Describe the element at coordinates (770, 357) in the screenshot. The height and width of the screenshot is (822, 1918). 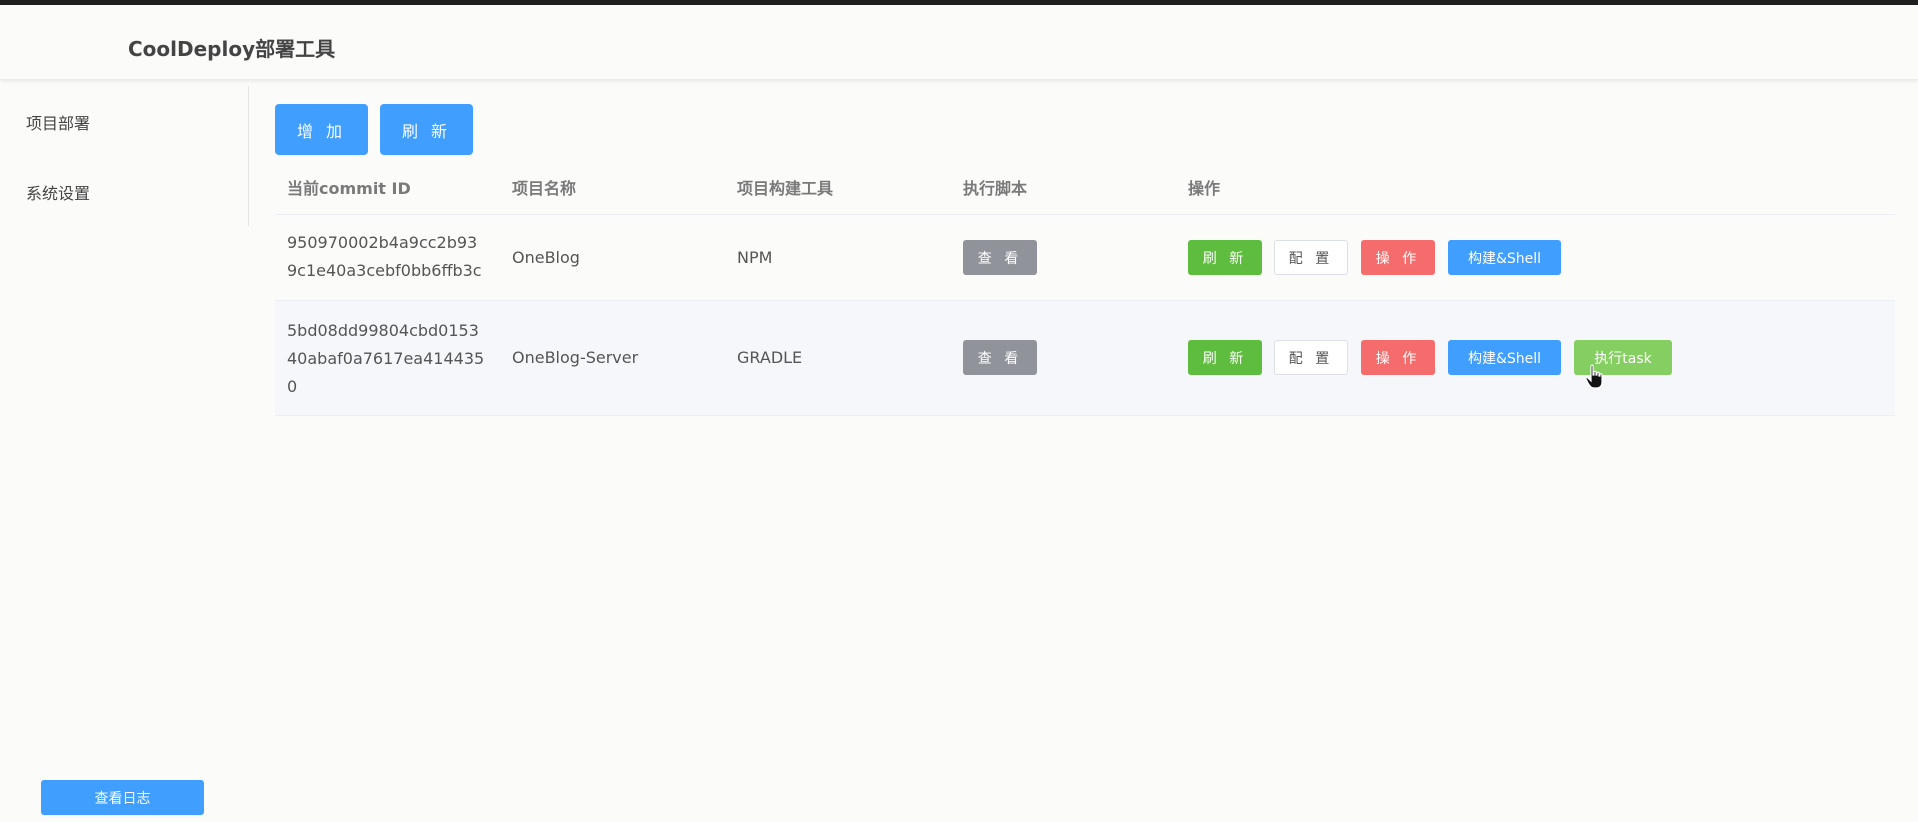
I see `build-tool-cell: GRADLE` at that location.